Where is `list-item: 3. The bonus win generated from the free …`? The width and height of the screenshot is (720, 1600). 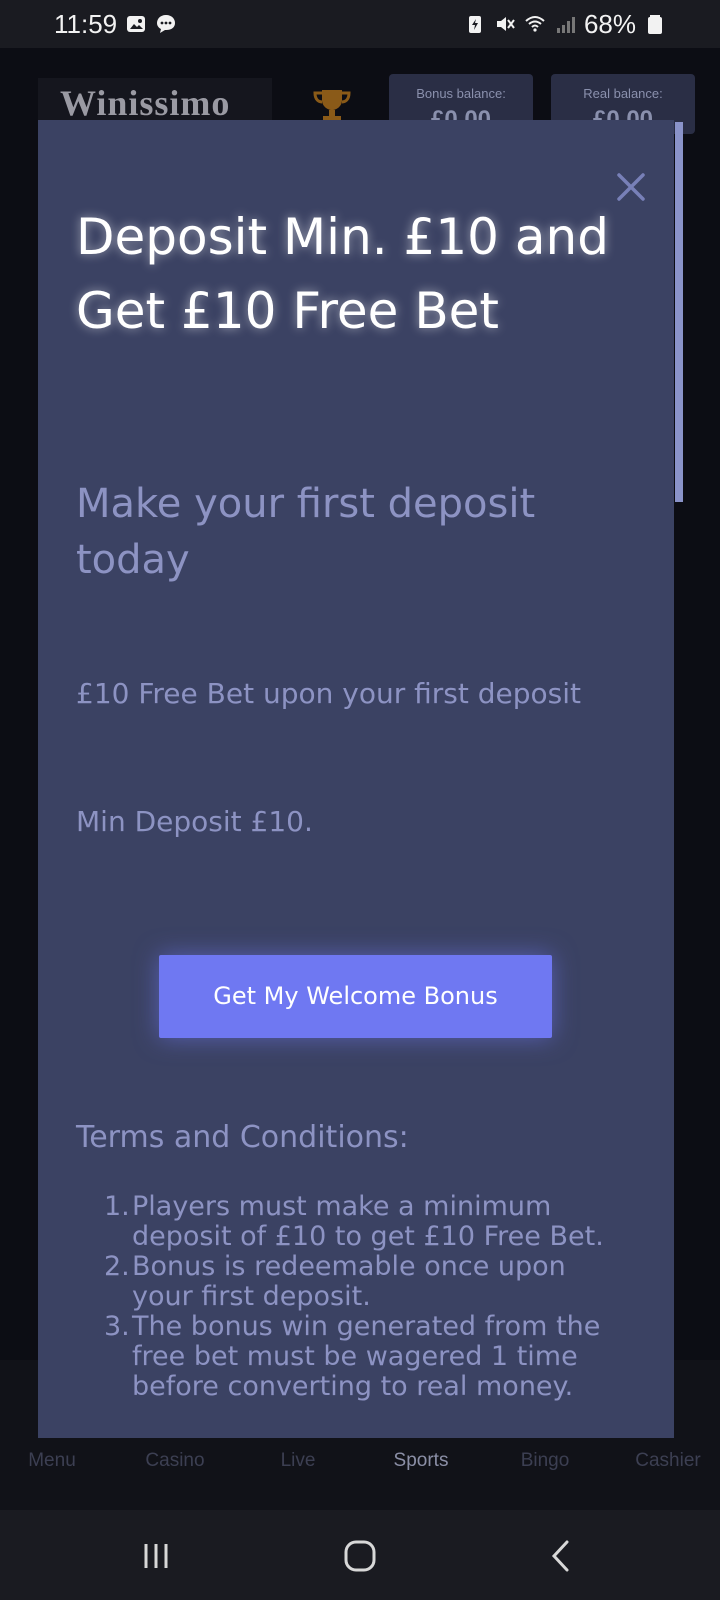
list-item: 3. The bonus win generated from the free … is located at coordinates (352, 1356).